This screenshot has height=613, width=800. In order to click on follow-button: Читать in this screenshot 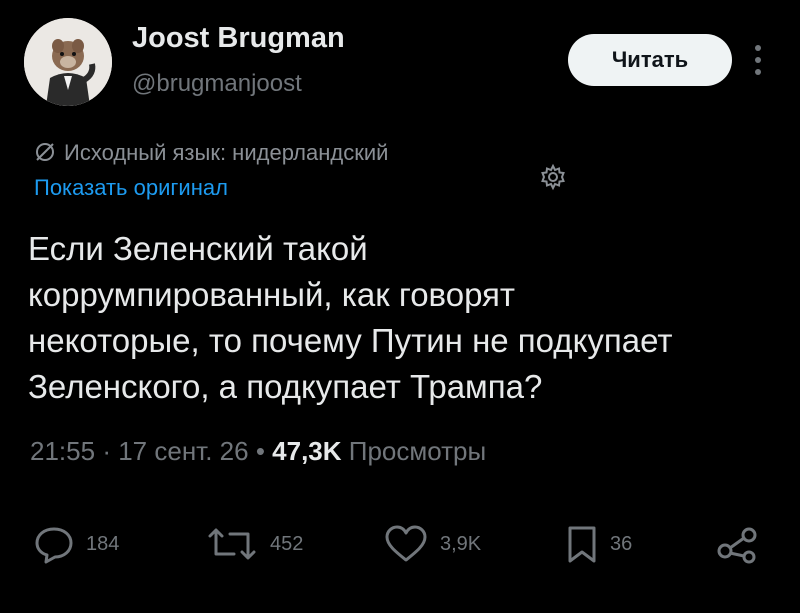, I will do `click(650, 60)`.